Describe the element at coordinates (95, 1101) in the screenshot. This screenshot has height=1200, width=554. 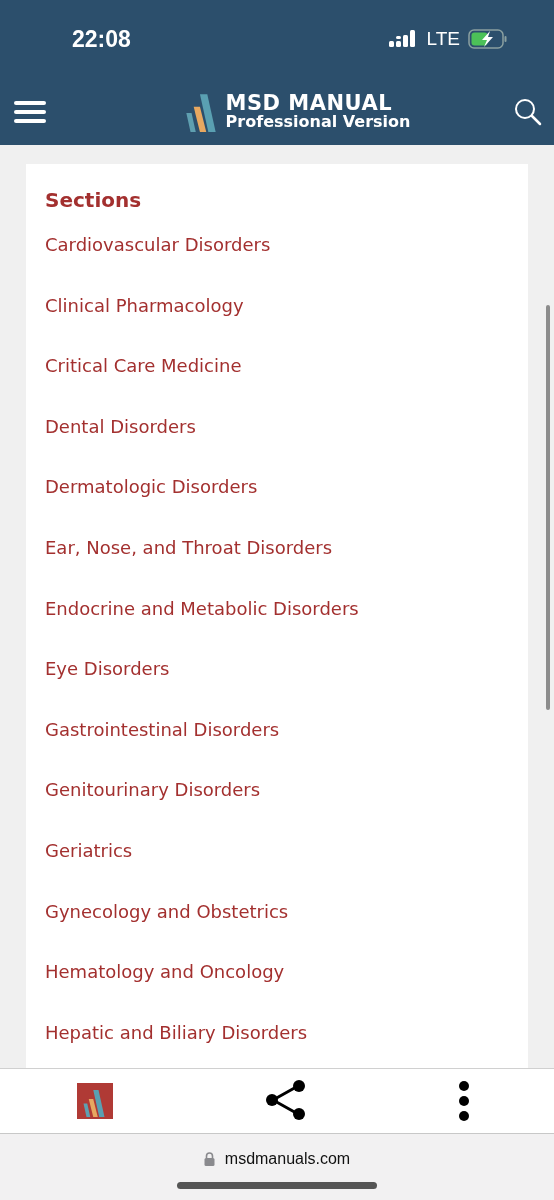
I see `site-logo-icon` at that location.